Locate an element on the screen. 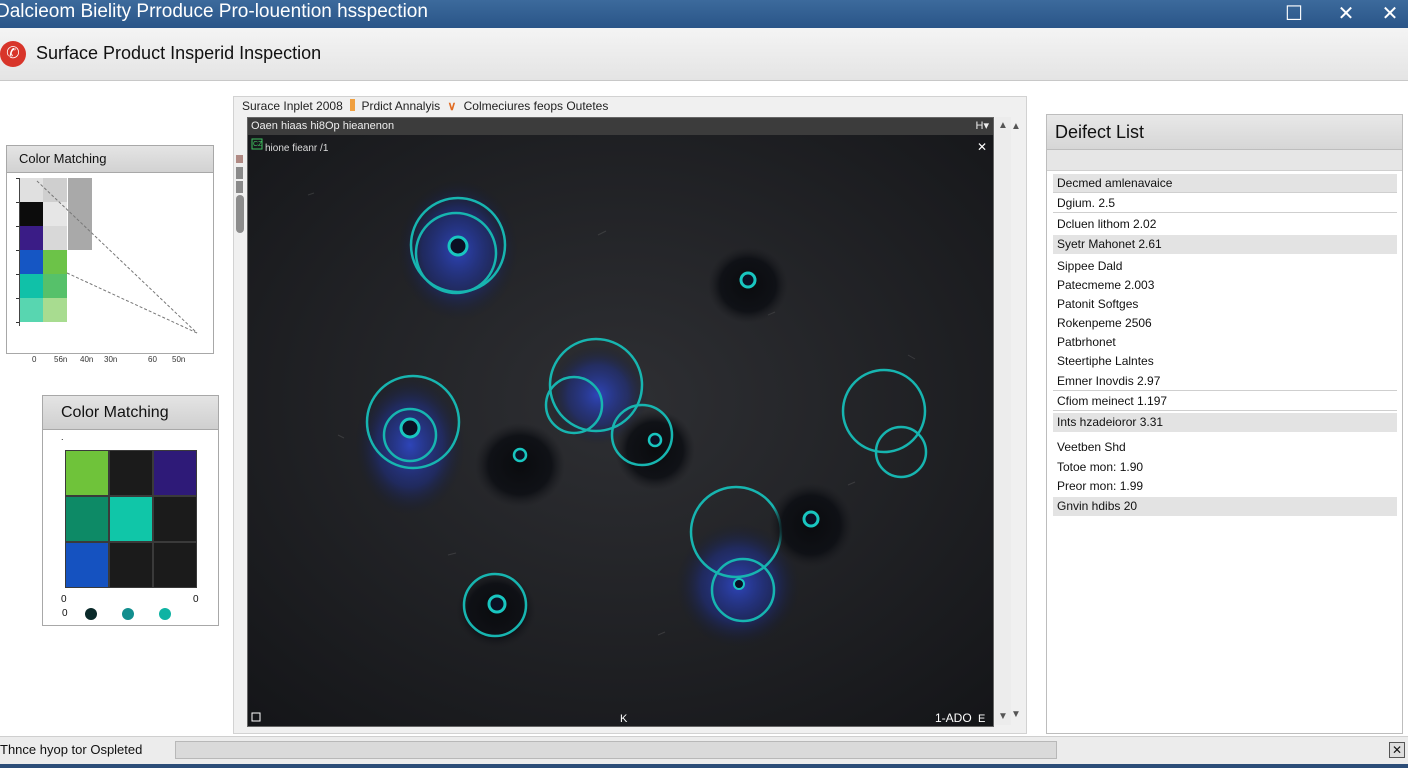  scroll-up-icon: ▲ is located at coordinates (1003, 125).